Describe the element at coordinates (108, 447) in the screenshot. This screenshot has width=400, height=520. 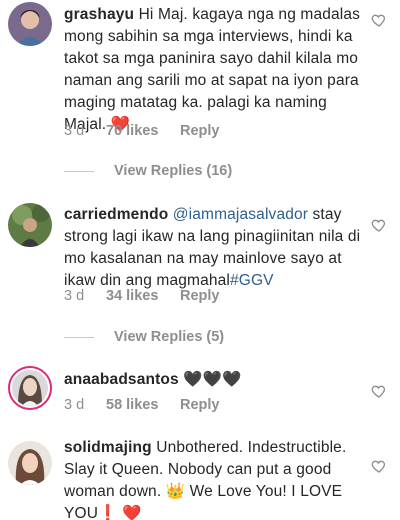
I see `comment-username: solidmajing` at that location.